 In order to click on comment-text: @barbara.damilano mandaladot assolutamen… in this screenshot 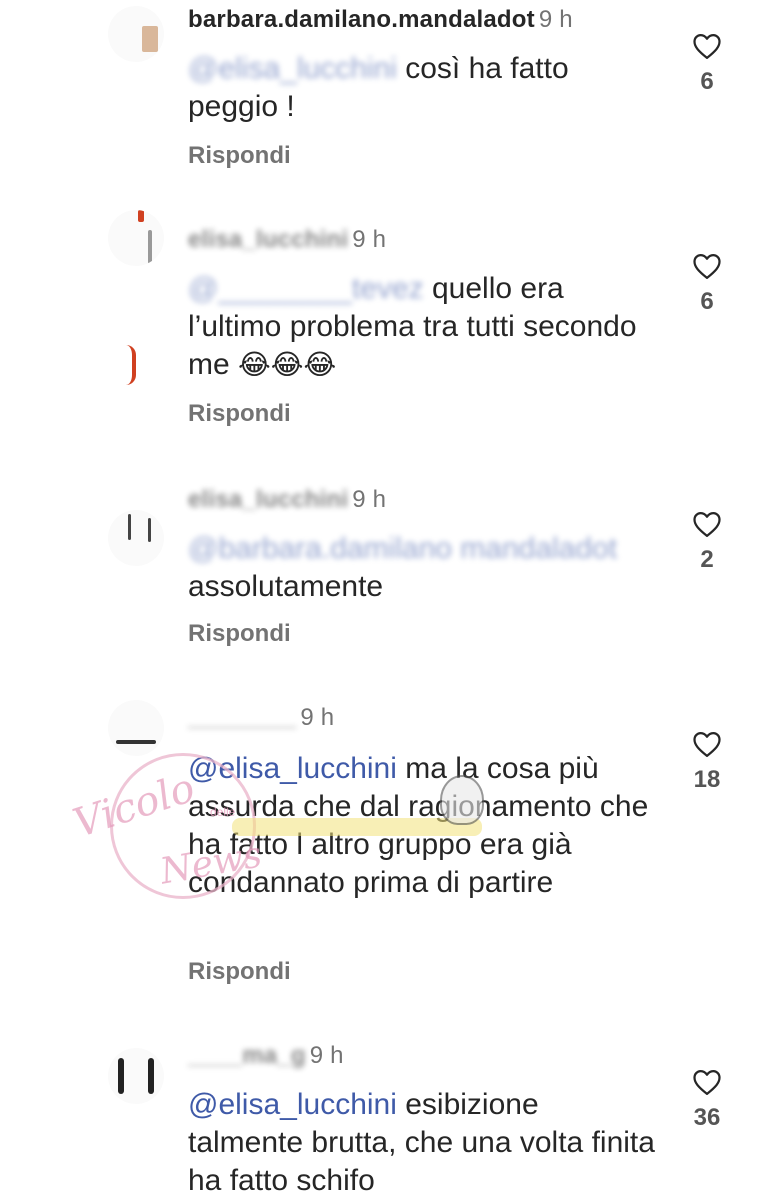, I will do `click(423, 568)`.